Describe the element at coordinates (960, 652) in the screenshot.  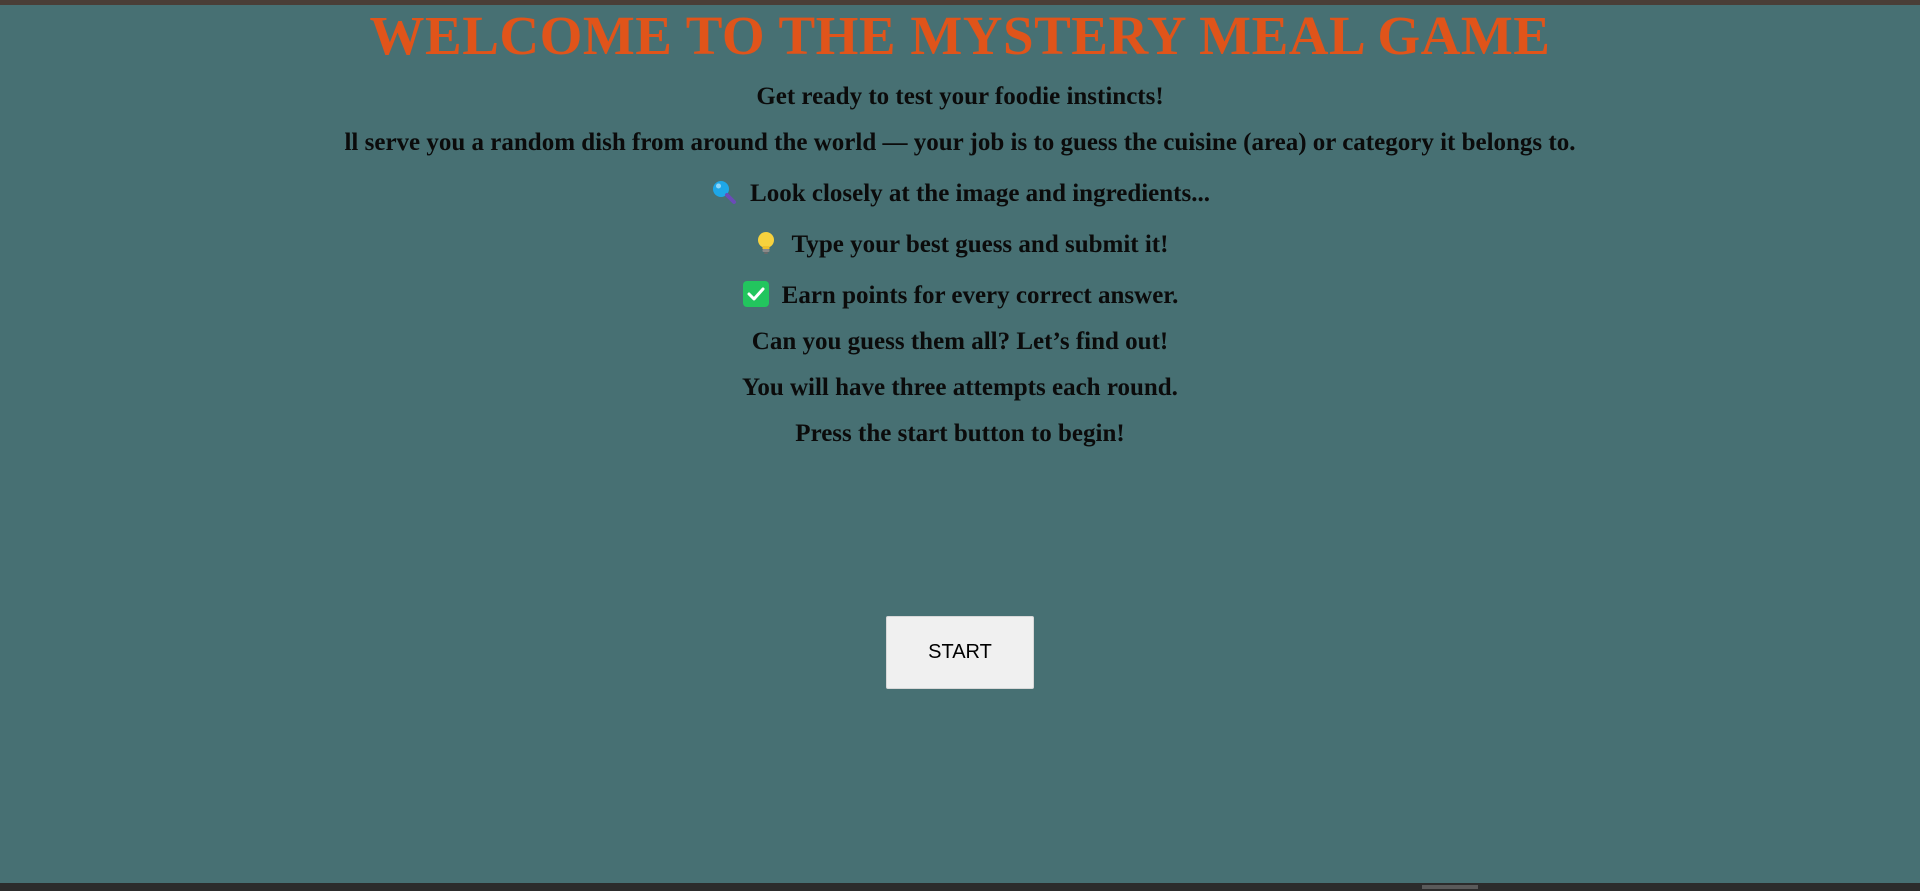
I see `start-button: START` at that location.